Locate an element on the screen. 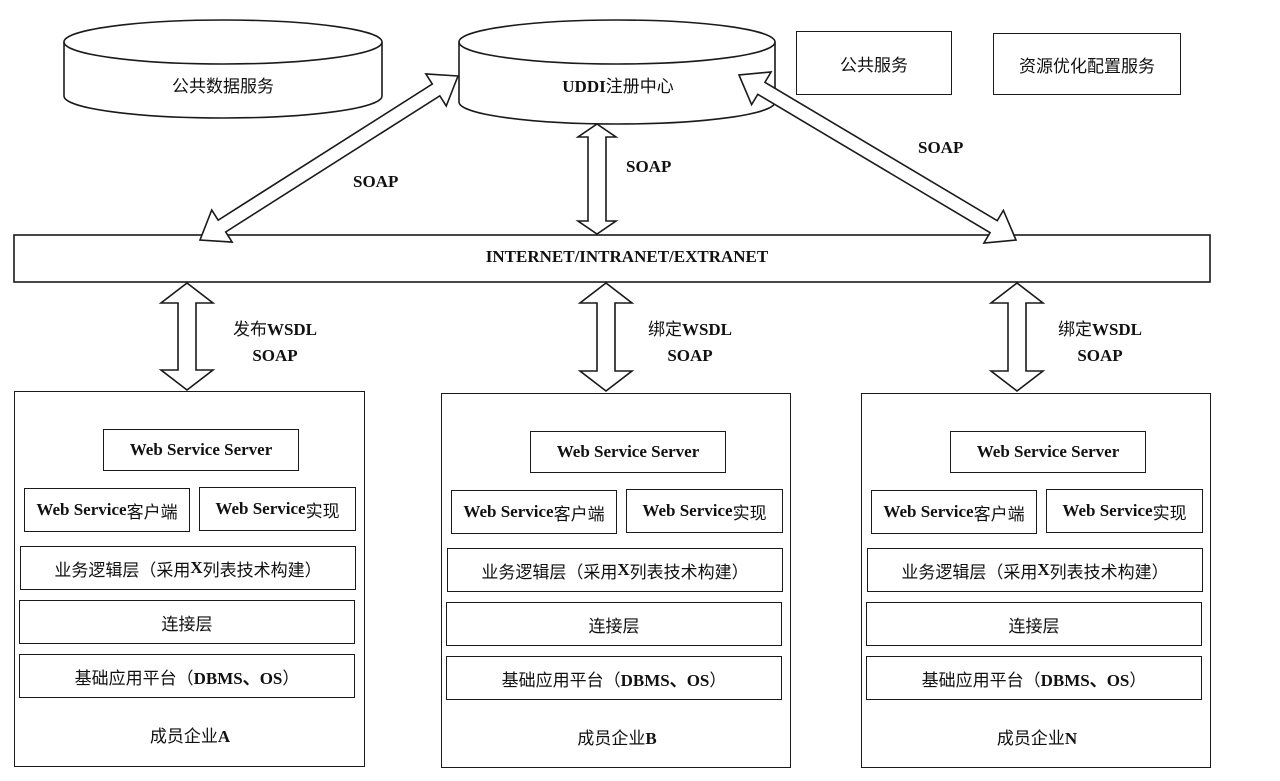 This screenshot has width=1280, height=781. network-label: INTERNET/INTRANET/EXTRANET is located at coordinates (627, 257).